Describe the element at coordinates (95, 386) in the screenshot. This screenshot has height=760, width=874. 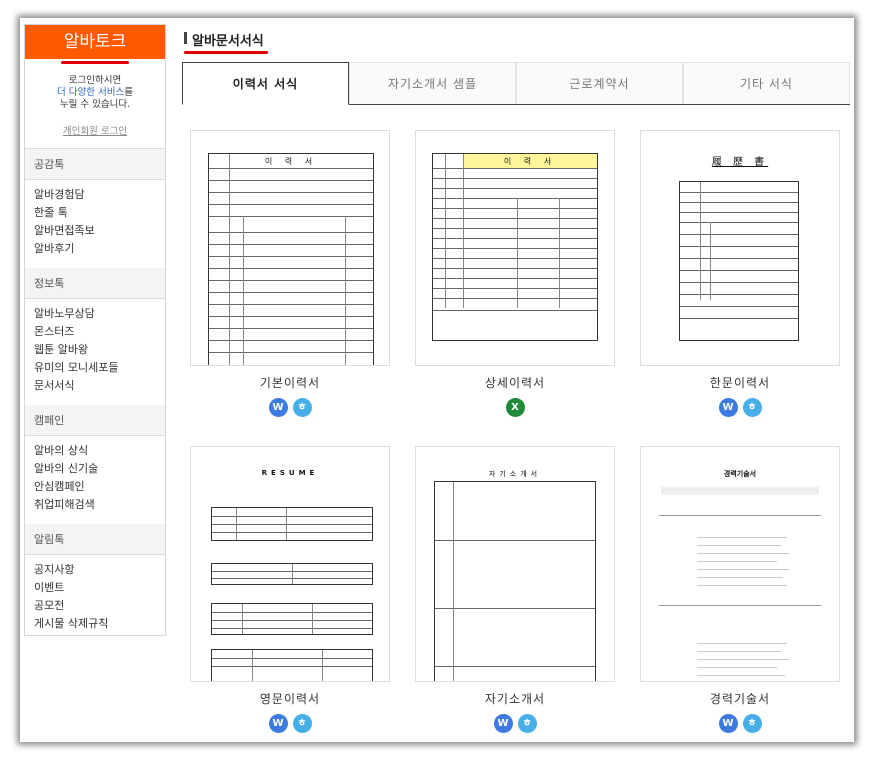
I see `sidebar-item: 문서서식` at that location.